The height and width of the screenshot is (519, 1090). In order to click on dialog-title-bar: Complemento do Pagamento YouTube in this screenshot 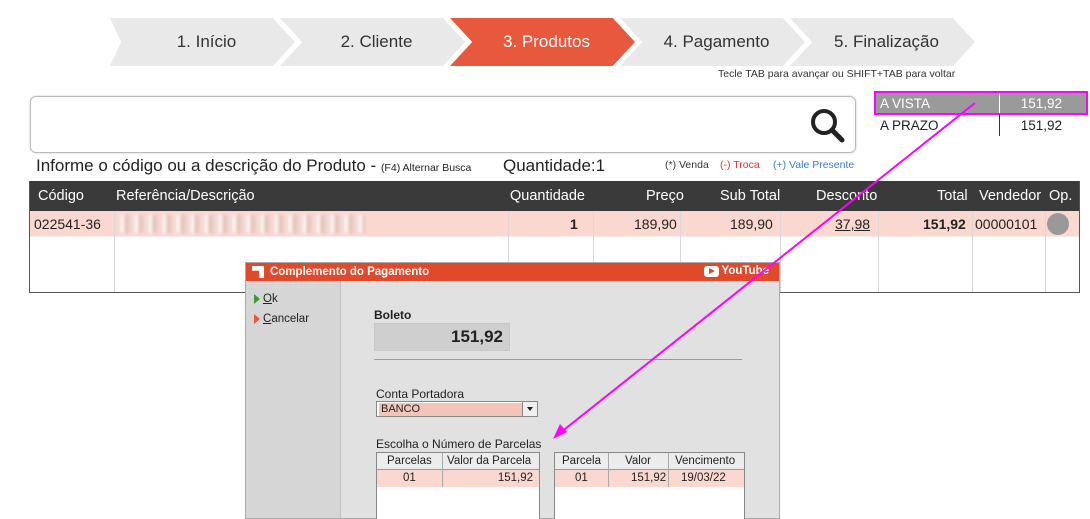, I will do `click(512, 272)`.